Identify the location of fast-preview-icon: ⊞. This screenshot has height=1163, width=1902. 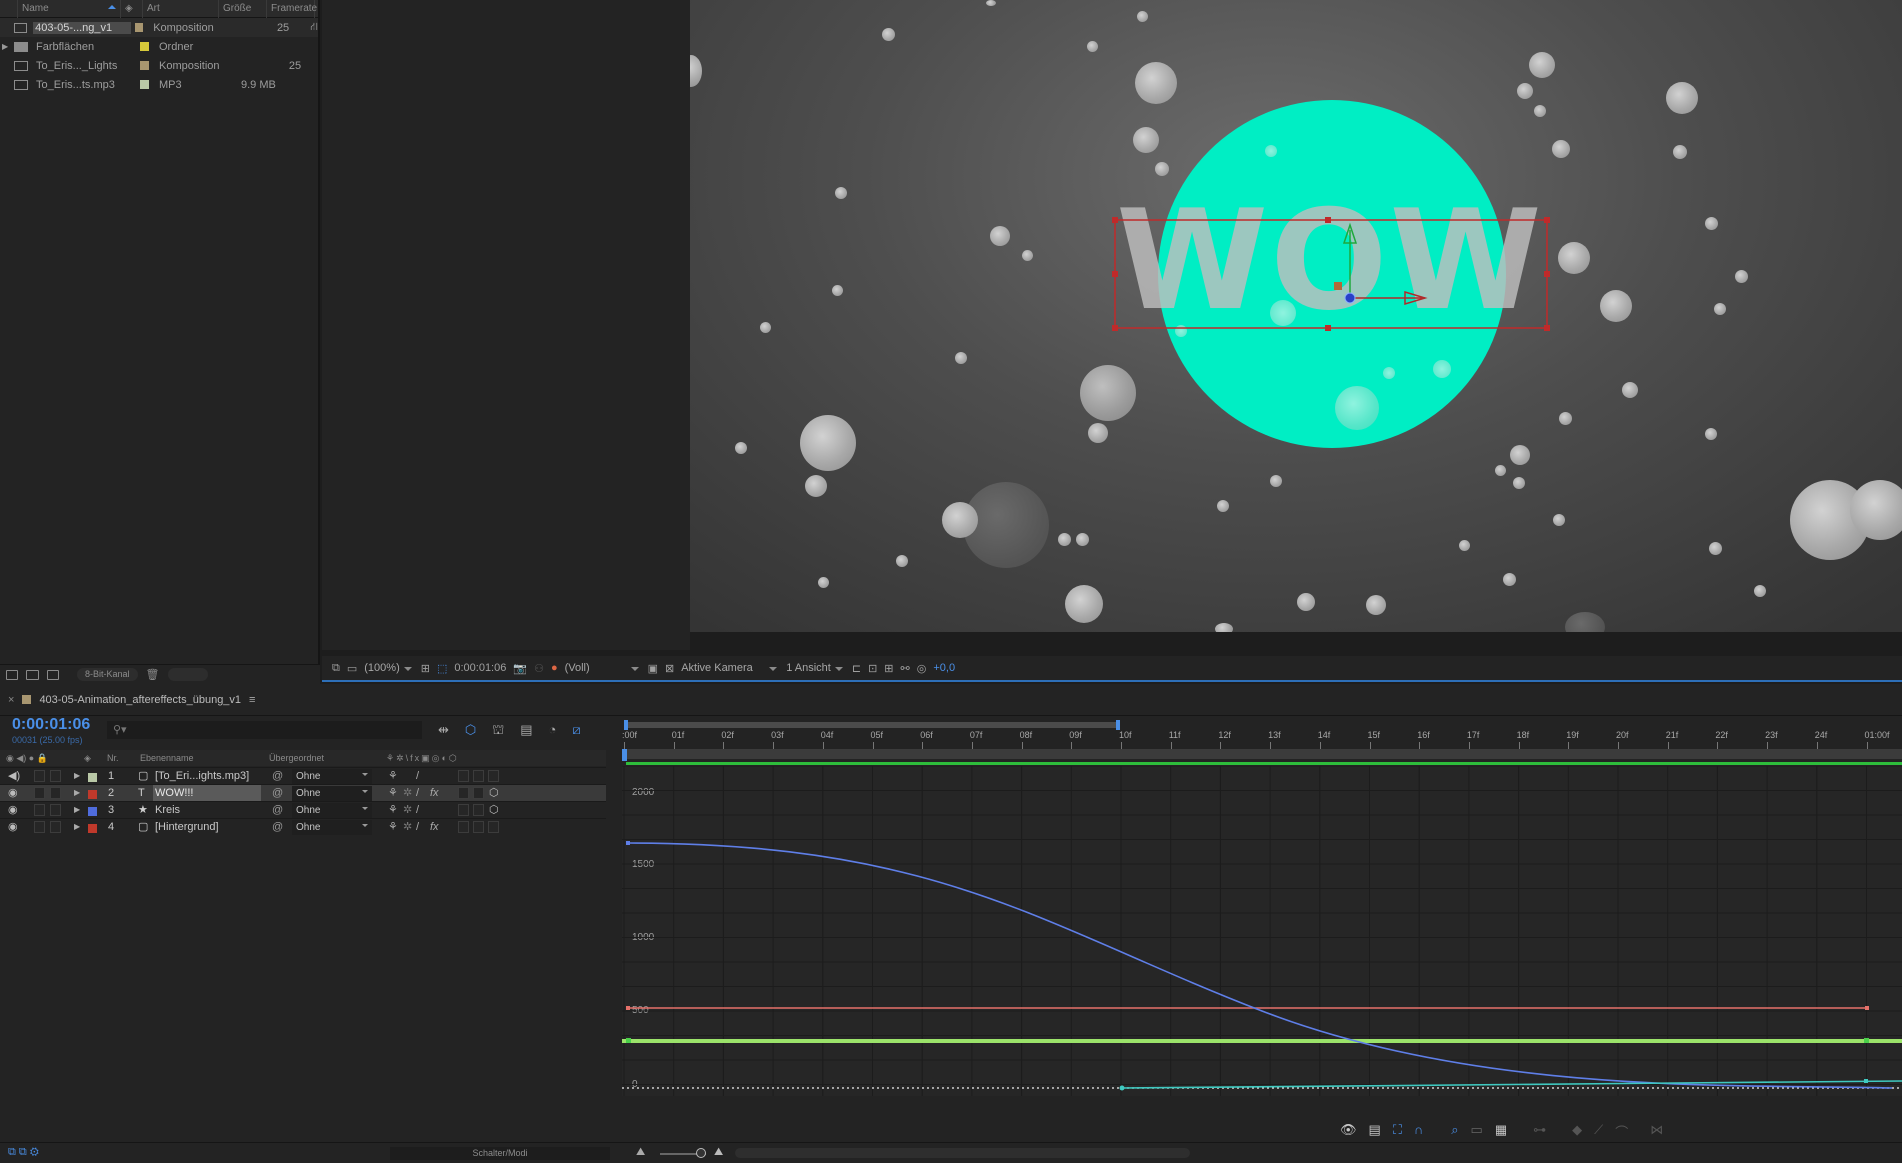
(888, 668).